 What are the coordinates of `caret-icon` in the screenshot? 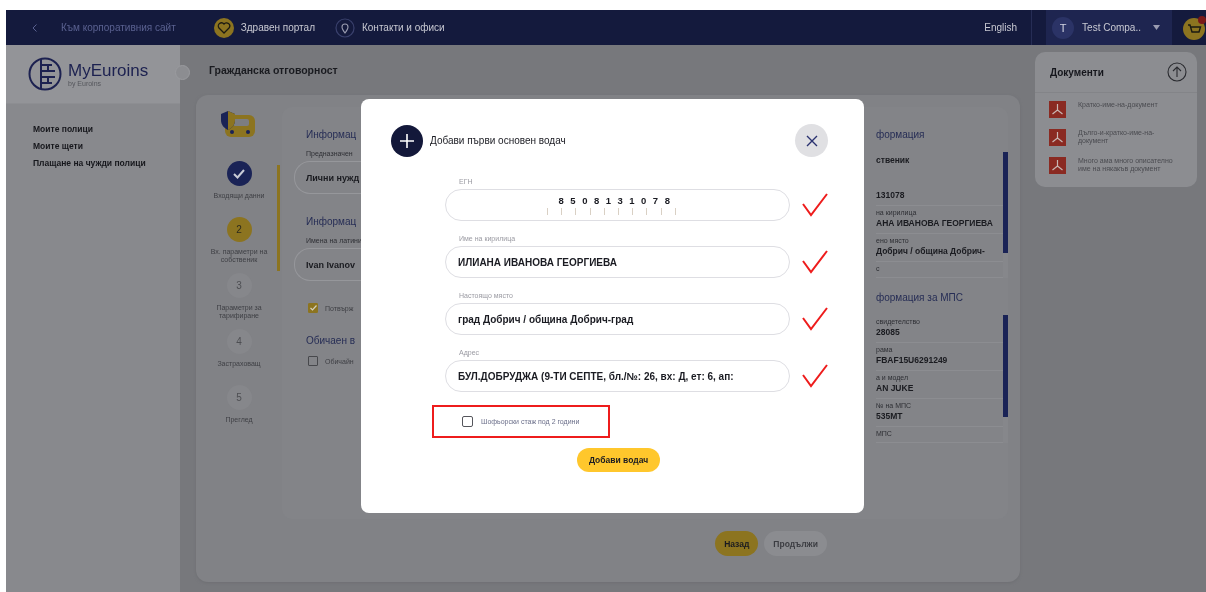 It's located at (1156, 27).